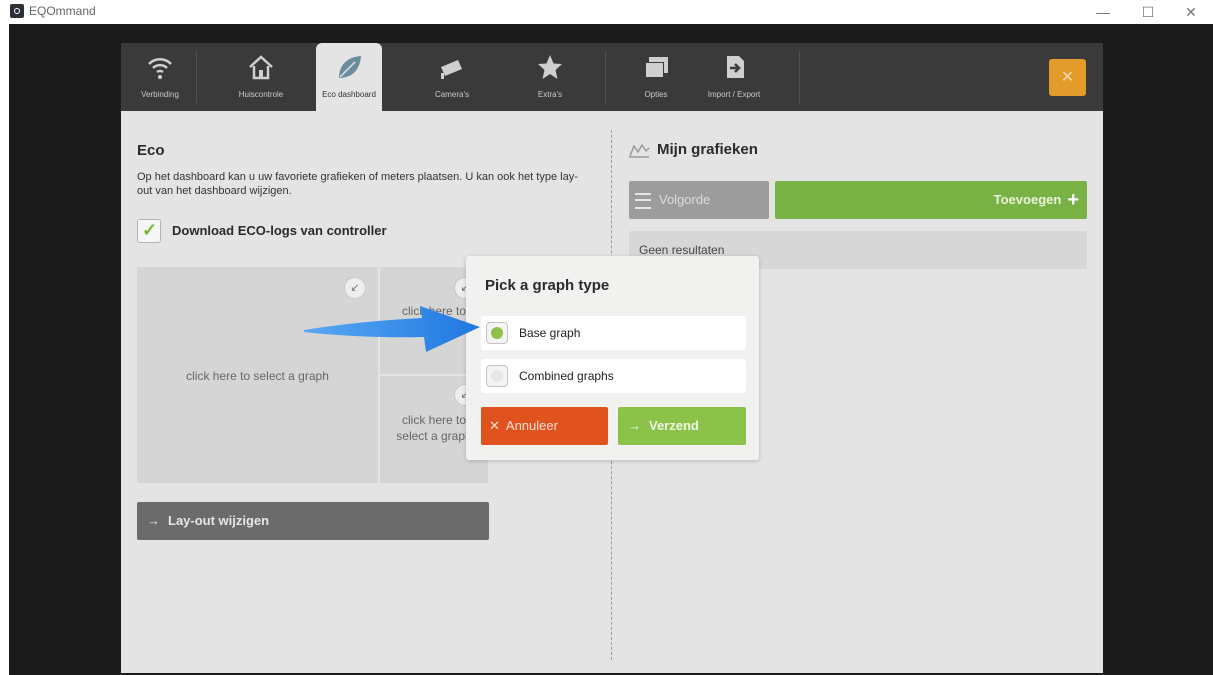 This screenshot has width=1213, height=675. I want to click on tab-label: Verbinding, so click(160, 94).